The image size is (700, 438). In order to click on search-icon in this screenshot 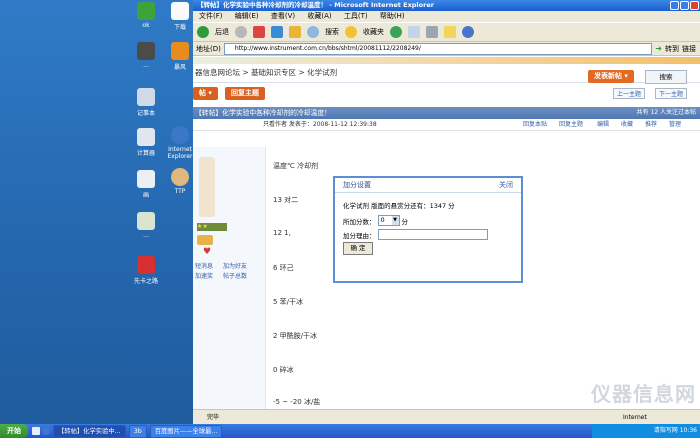, I will do `click(313, 32)`.